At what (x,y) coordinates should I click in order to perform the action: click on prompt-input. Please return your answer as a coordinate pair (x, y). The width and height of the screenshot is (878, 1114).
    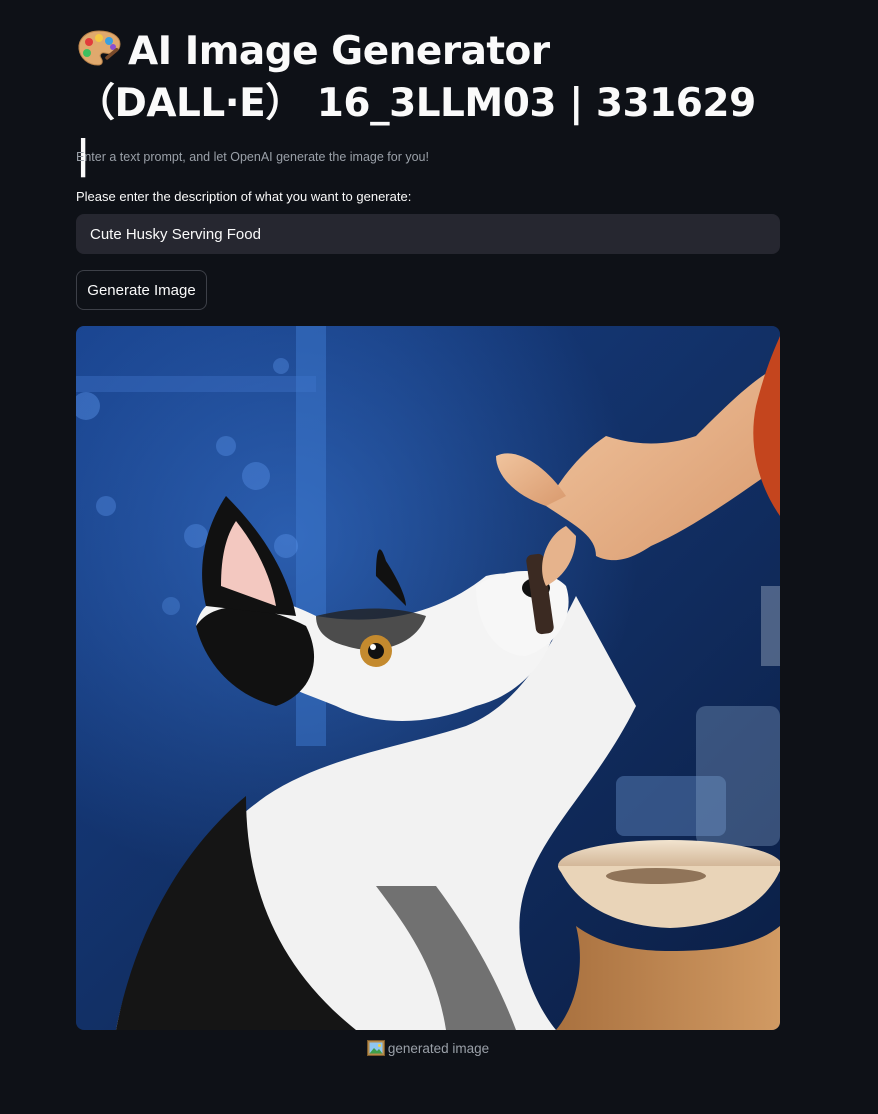
    Looking at the image, I should click on (428, 234).